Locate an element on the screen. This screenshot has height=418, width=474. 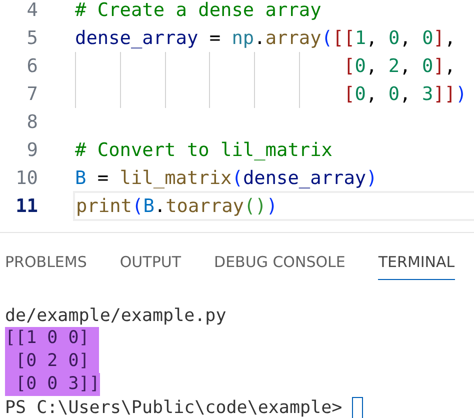
code-line: B = lil_matrix(dense_array) is located at coordinates (226, 178).